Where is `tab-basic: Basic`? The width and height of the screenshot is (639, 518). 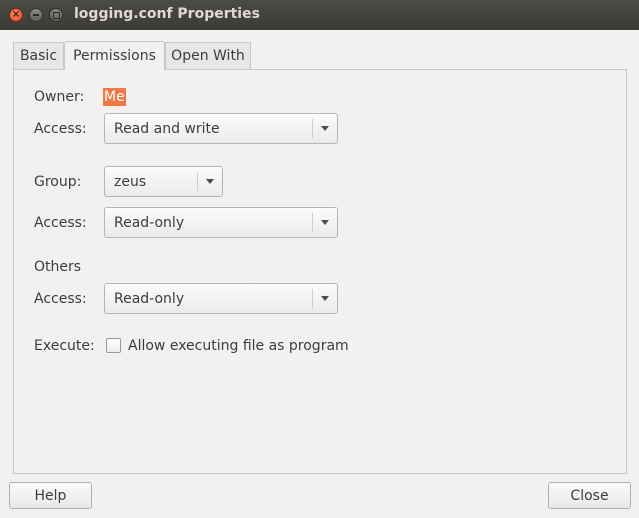
tab-basic: Basic is located at coordinates (38, 55).